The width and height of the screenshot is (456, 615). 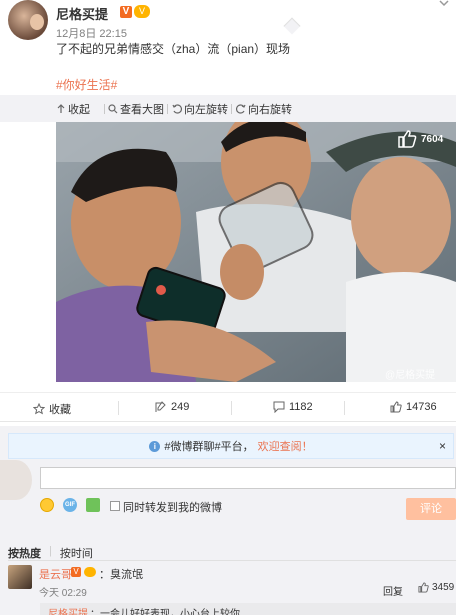 What do you see at coordinates (270, 110) in the screenshot?
I see `rotate-right-label: 向右旋转` at bounding box center [270, 110].